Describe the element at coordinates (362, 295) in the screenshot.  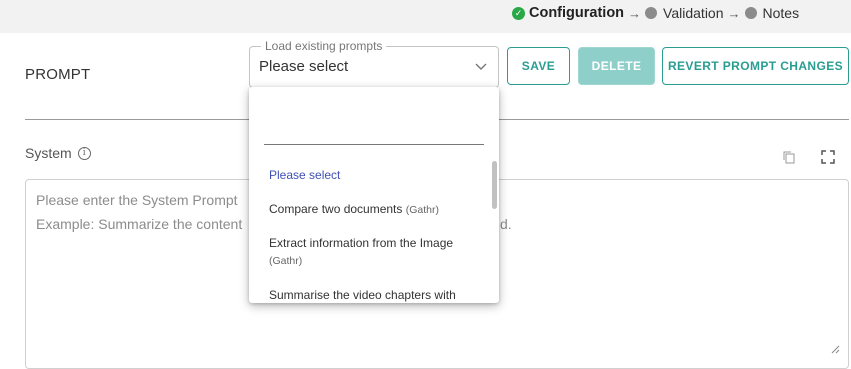
I see `option-label: Summarise the video chapters with` at that location.